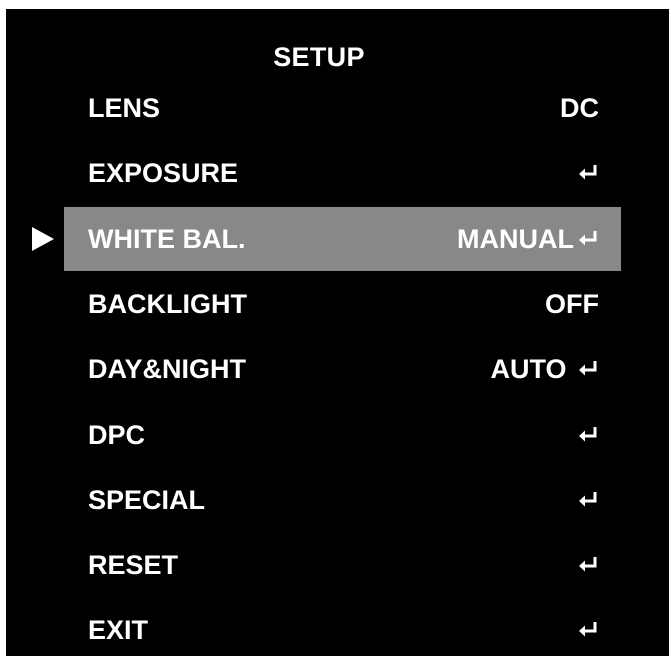 Image resolution: width=671 pixels, height=662 pixels. I want to click on menu-item-label: LENS, so click(124, 108).